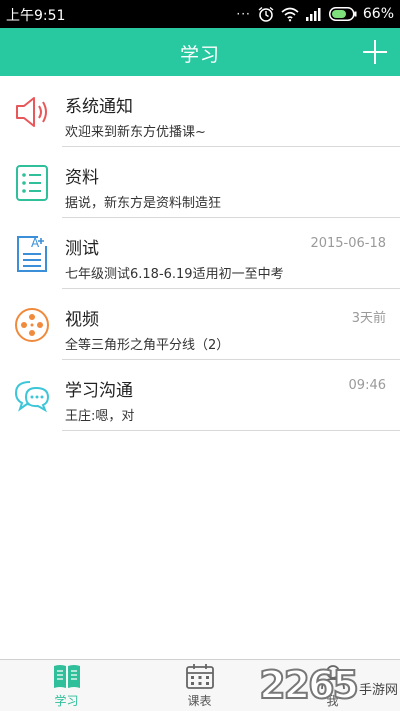  Describe the element at coordinates (368, 318) in the screenshot. I see `list-item-time: 3天前` at that location.